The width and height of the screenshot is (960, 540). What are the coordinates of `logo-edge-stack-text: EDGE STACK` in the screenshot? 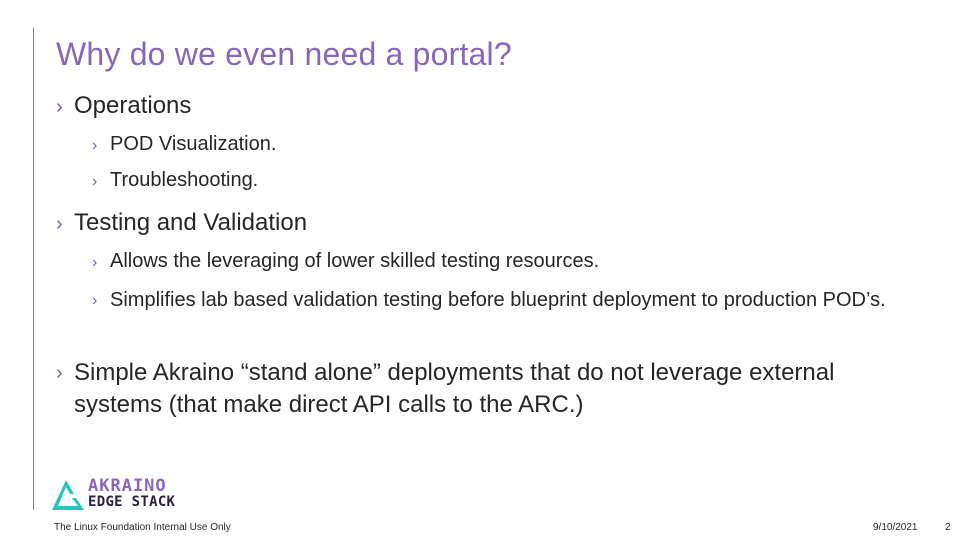 It's located at (132, 502).